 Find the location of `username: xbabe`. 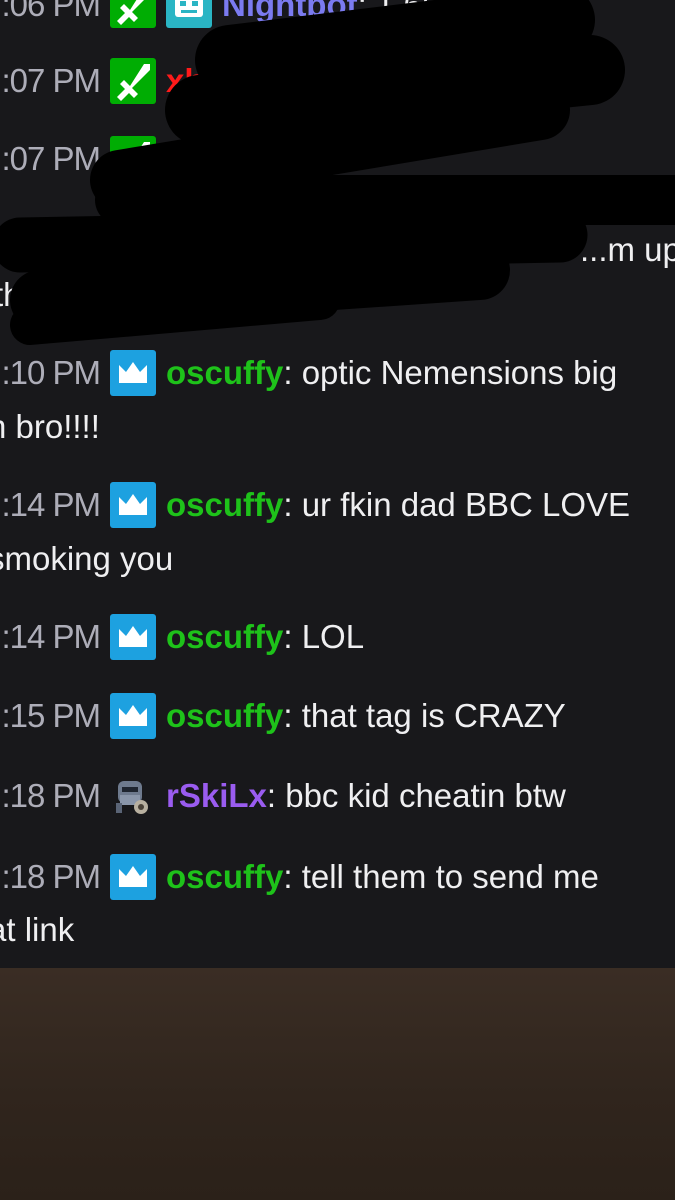

username: xbabe is located at coordinates (213, 80).